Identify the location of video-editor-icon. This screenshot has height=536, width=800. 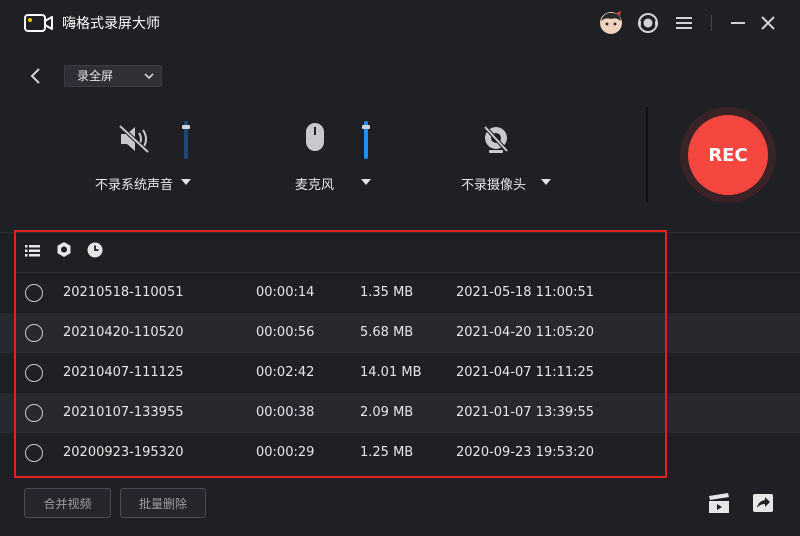
(719, 503).